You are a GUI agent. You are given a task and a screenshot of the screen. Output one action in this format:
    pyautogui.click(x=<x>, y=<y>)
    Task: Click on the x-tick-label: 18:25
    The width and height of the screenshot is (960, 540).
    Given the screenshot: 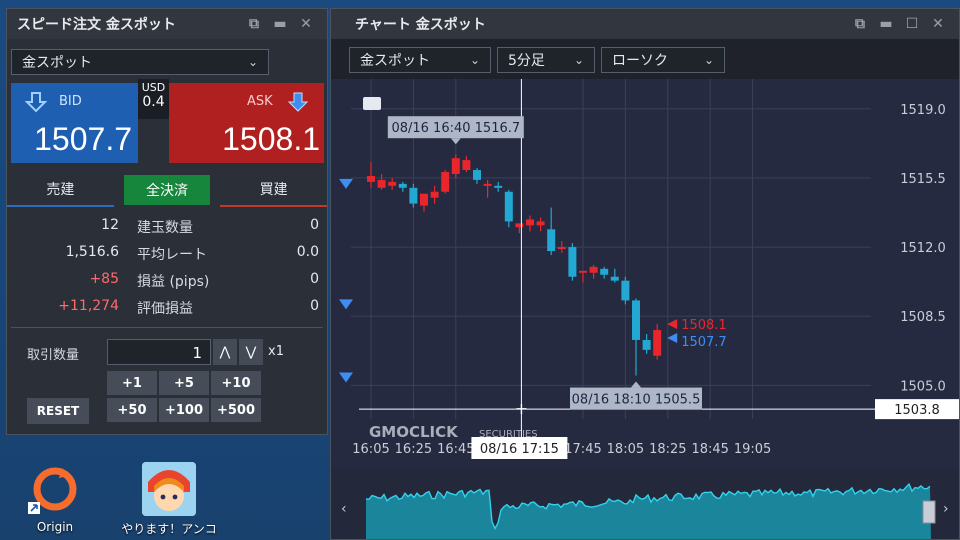 What is the action you would take?
    pyautogui.click(x=667, y=449)
    